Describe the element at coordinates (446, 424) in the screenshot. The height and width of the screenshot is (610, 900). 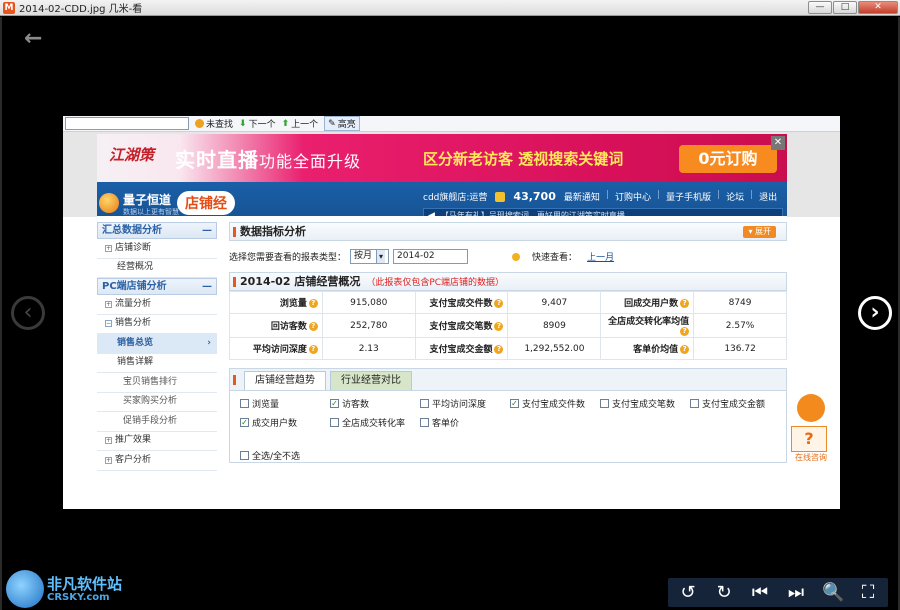
I see `metric-checkbox-label: 客单价` at that location.